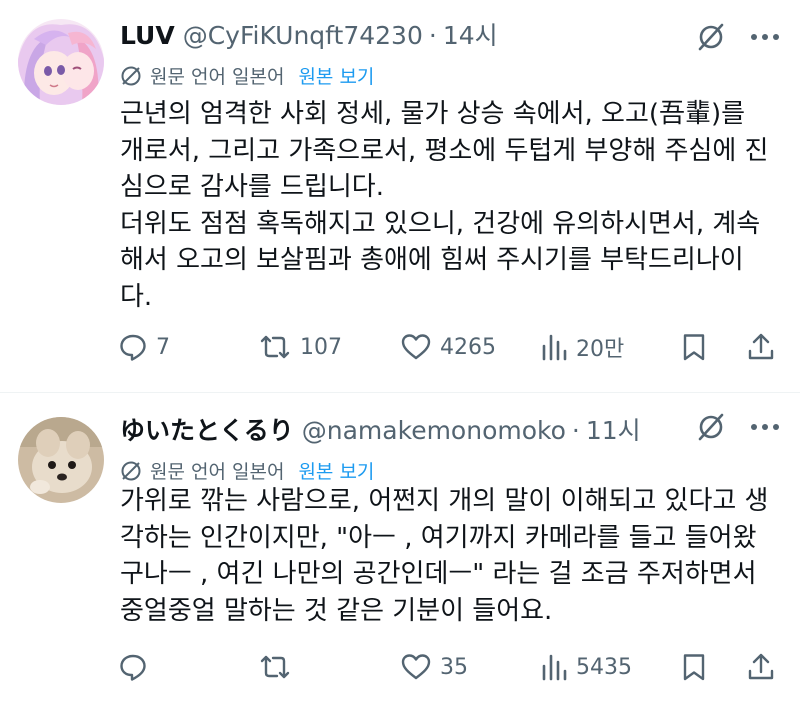 Image resolution: width=800 pixels, height=710 pixels. I want to click on reply-button: 7, so click(144, 347).